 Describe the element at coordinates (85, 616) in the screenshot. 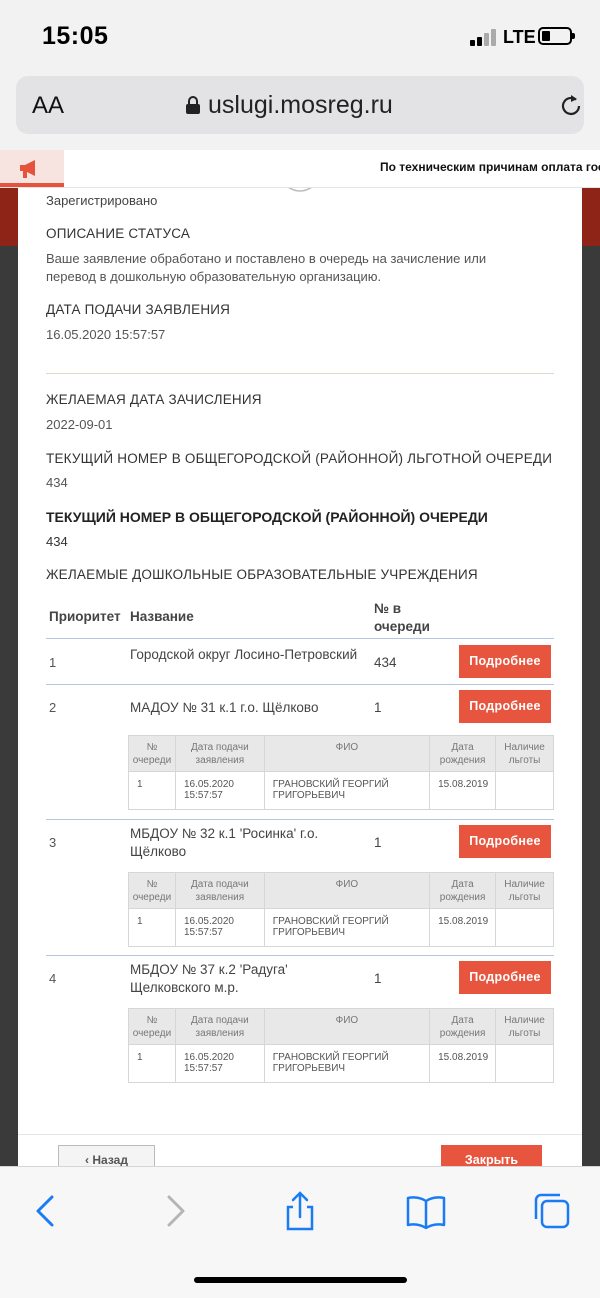

I see `col-priority-header: Приоритет` at that location.